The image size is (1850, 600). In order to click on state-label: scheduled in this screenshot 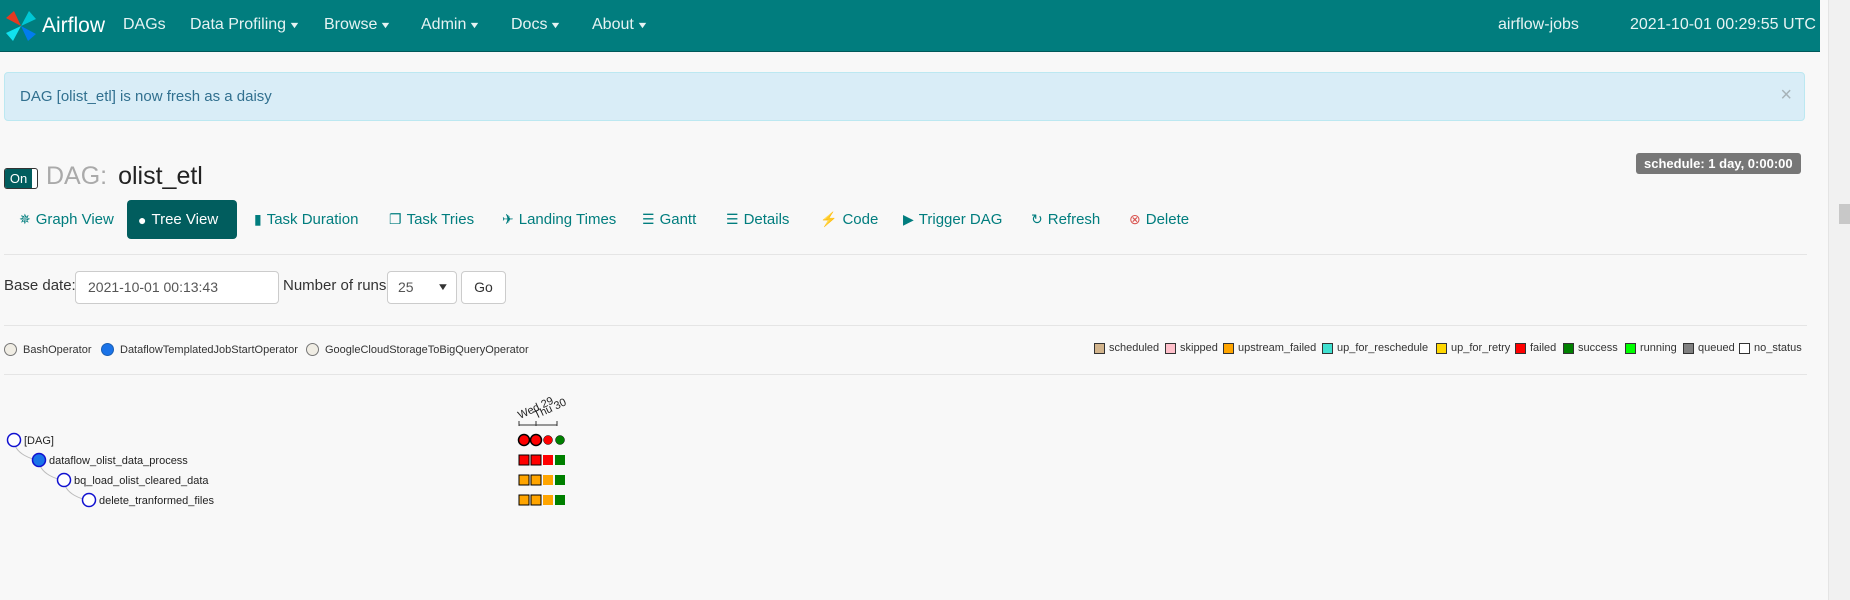, I will do `click(1134, 348)`.